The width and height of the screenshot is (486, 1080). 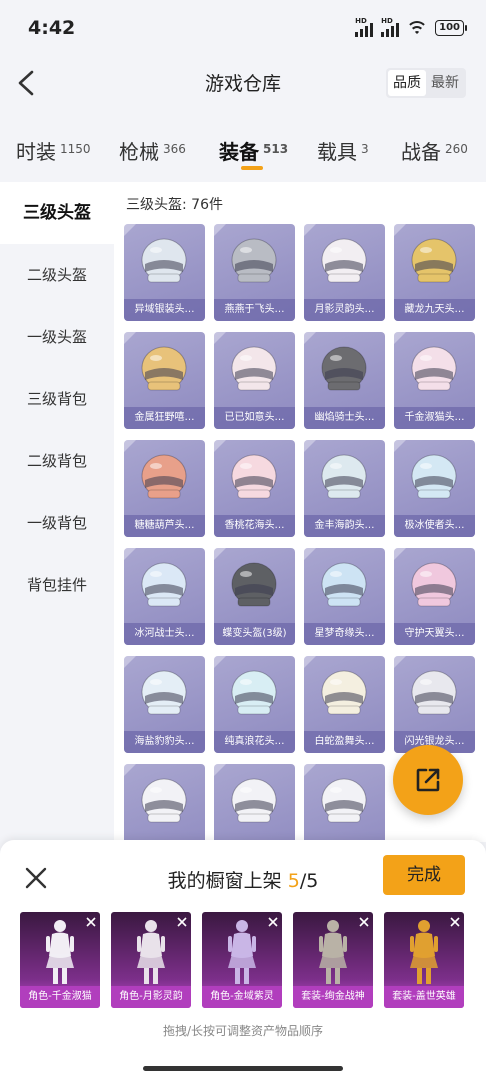 What do you see at coordinates (243, 84) in the screenshot?
I see `top-bar: 游戏仓库 品质 最新` at bounding box center [243, 84].